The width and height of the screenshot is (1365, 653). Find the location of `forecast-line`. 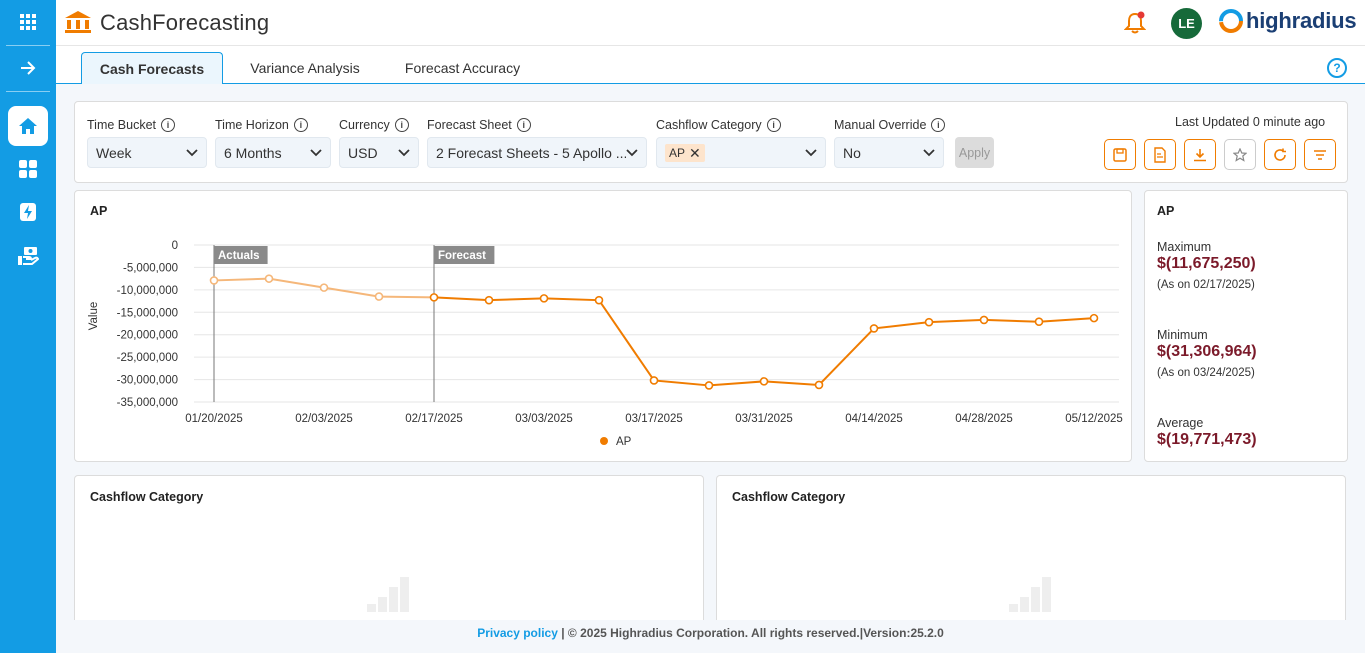

forecast-line is located at coordinates (764, 341).